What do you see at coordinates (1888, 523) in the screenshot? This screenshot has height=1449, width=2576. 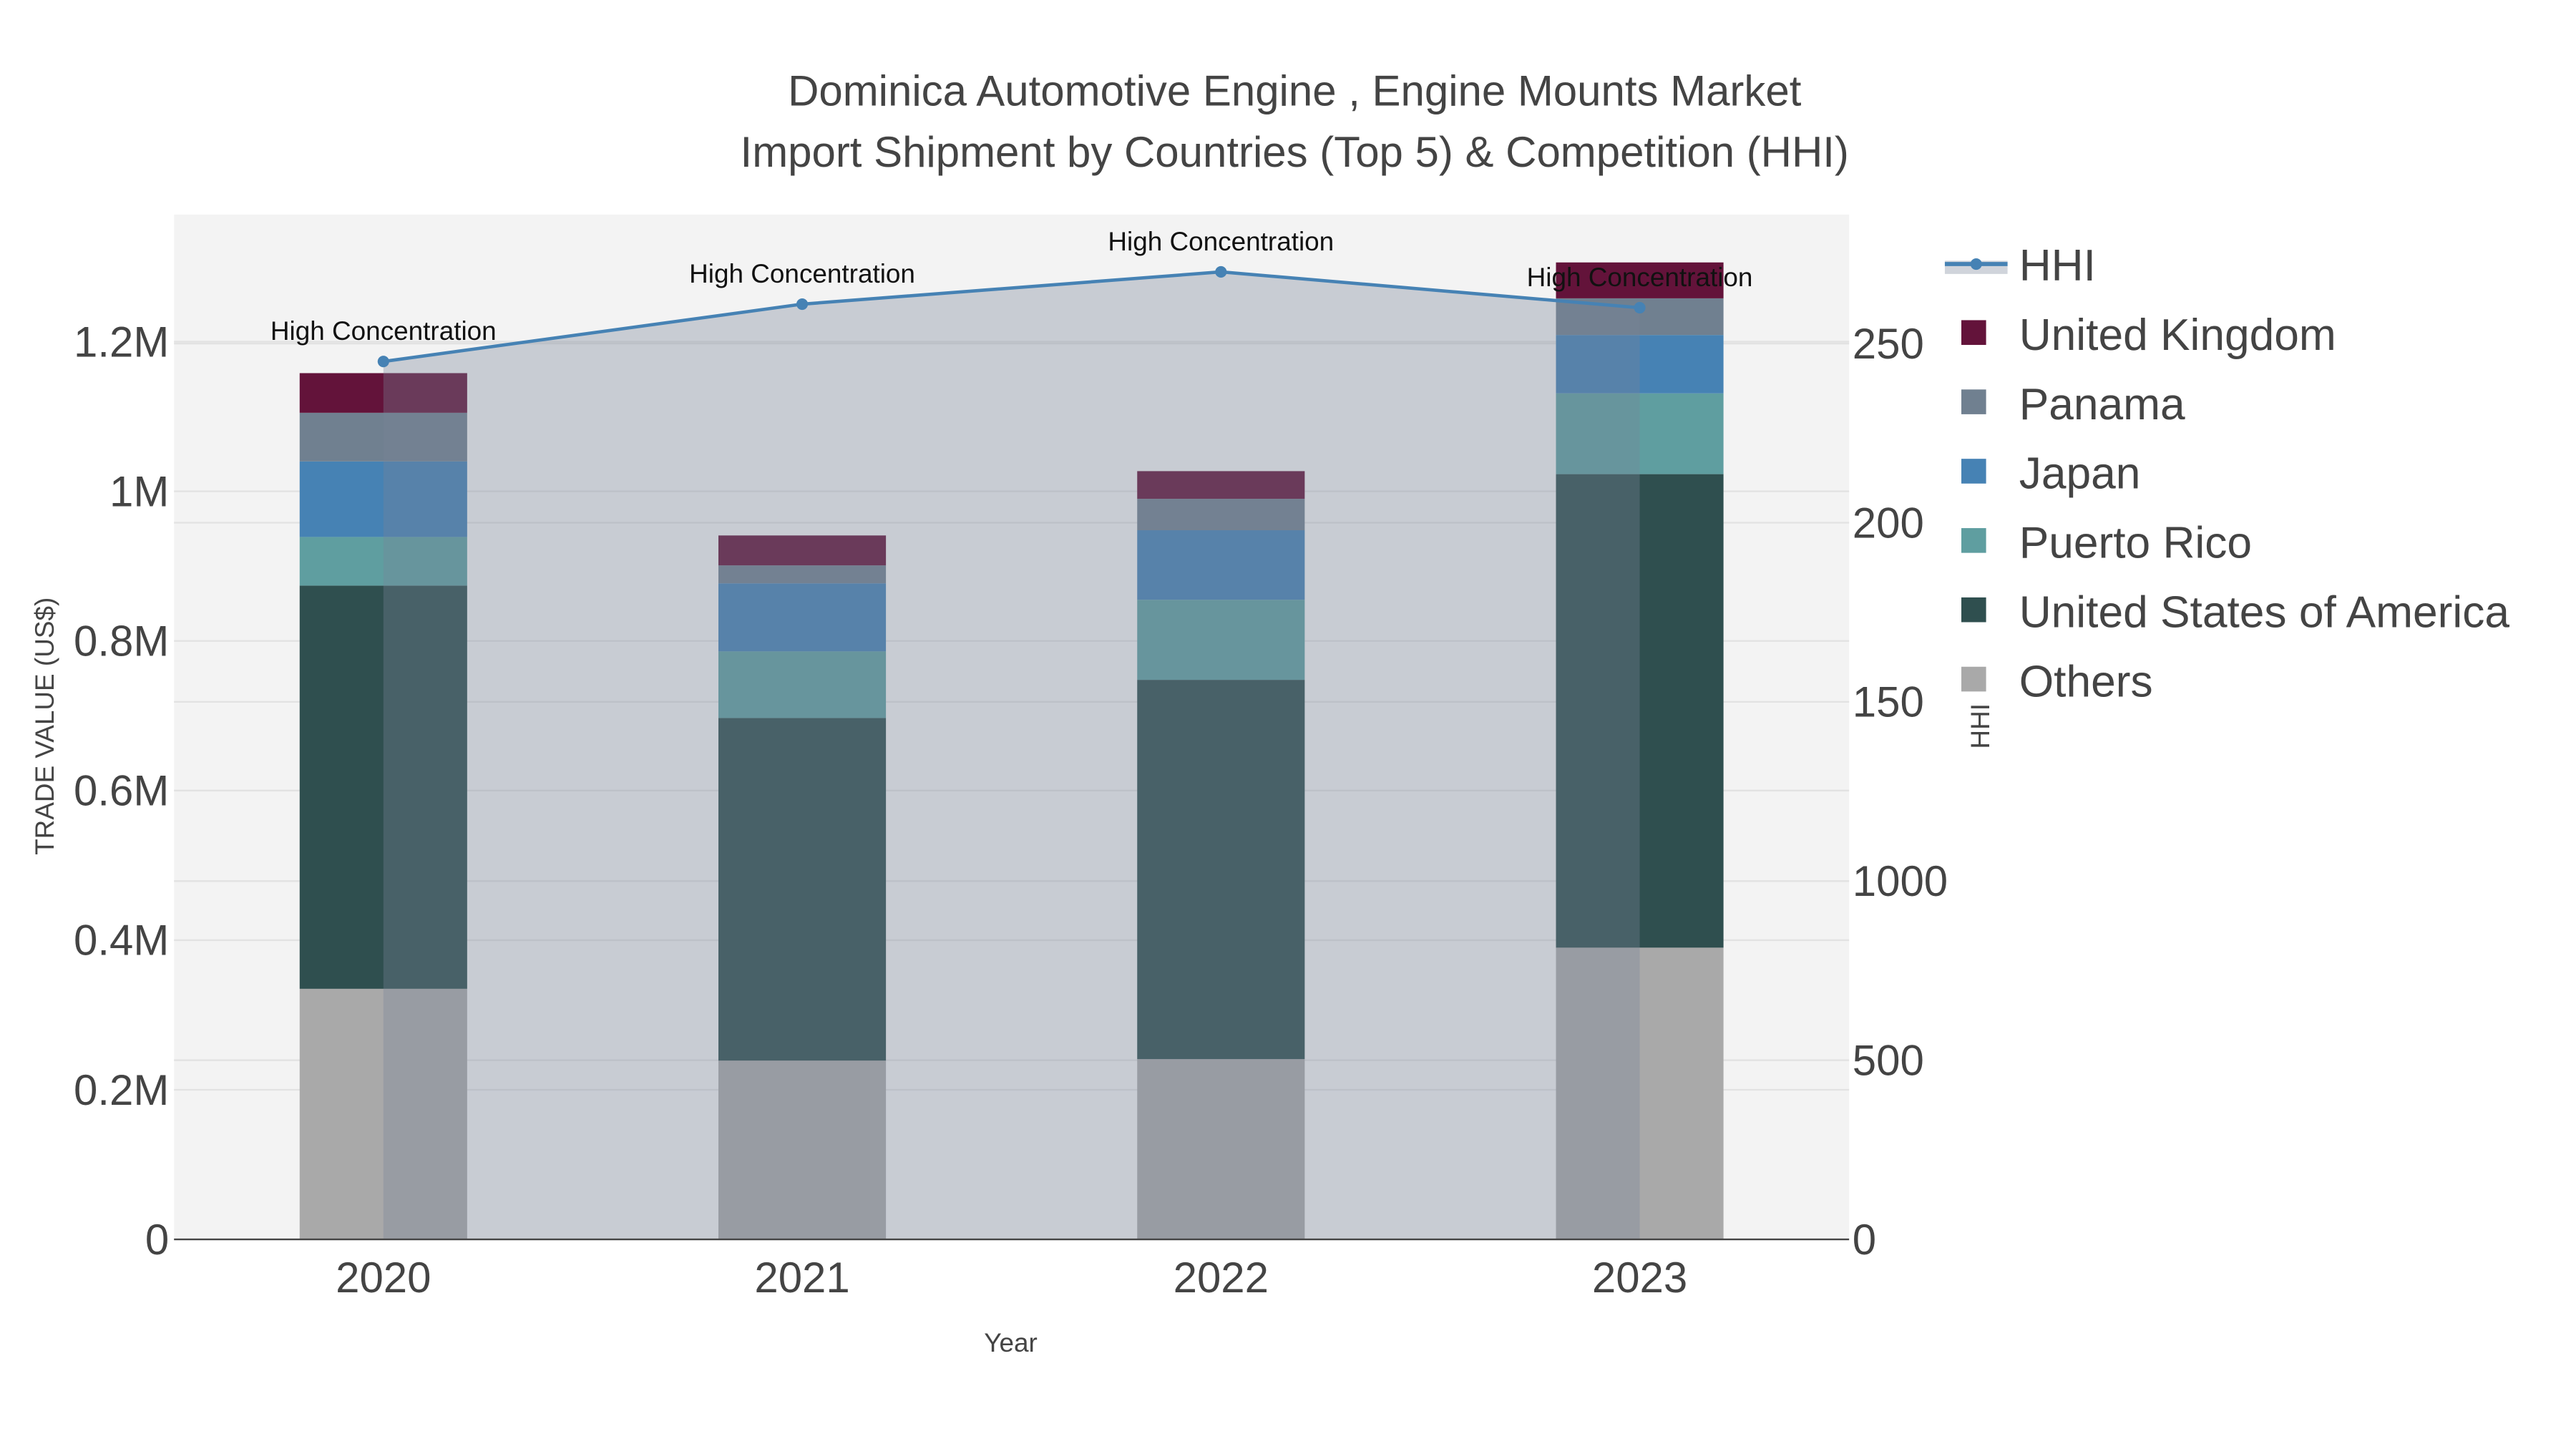 I see `y2-tick-label: 200` at bounding box center [1888, 523].